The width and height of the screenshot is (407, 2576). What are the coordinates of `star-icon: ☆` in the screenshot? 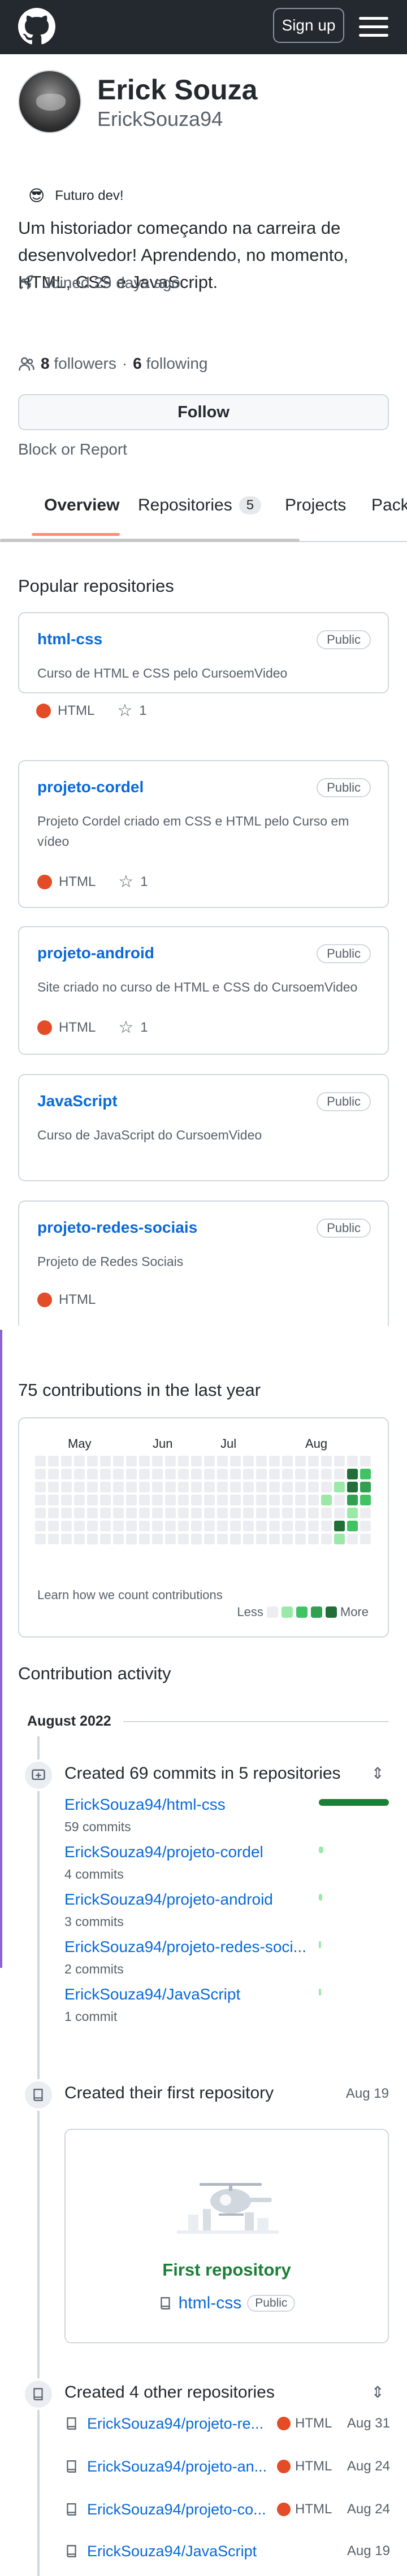 It's located at (124, 711).